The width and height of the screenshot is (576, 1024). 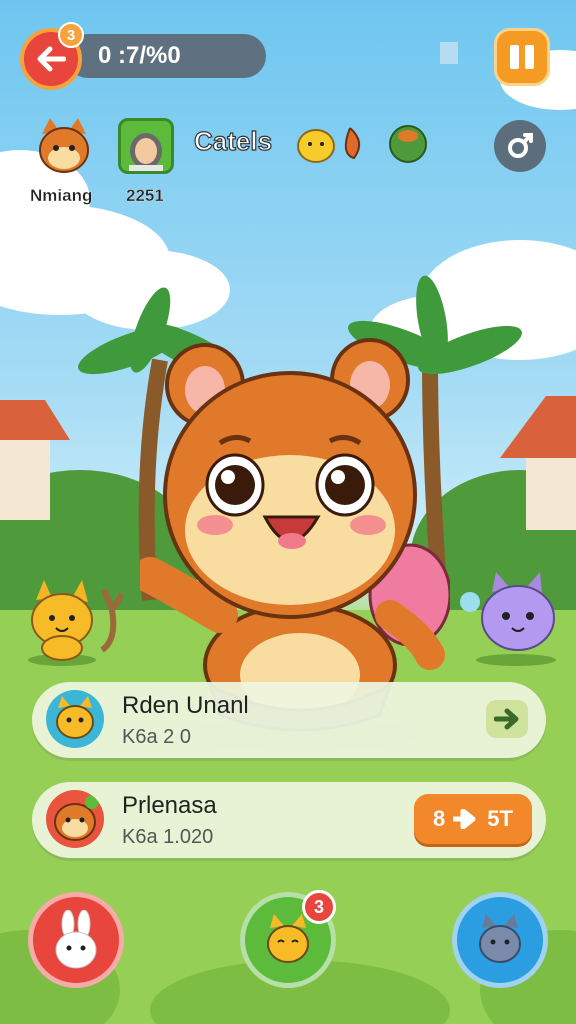 What do you see at coordinates (76, 623) in the screenshot?
I see `yellow-cat-icon` at bounding box center [76, 623].